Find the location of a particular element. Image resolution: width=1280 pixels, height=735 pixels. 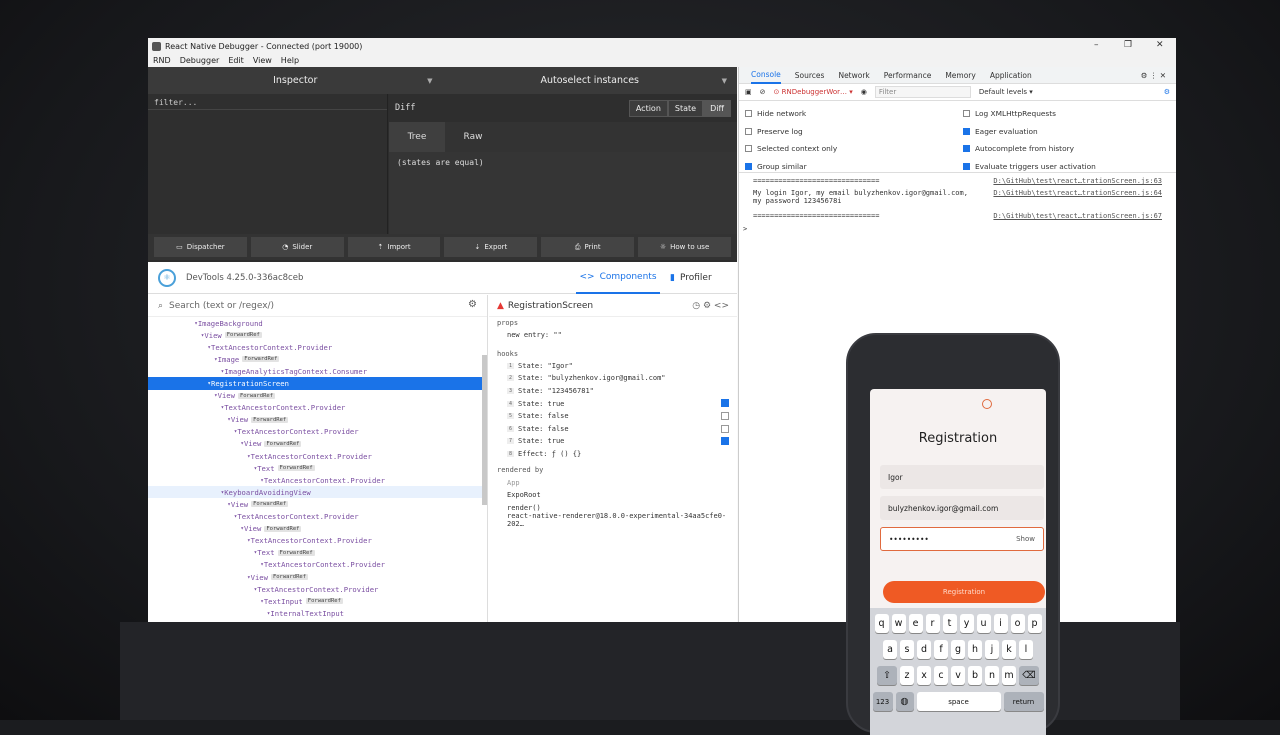

key-x: x is located at coordinates (924, 675).